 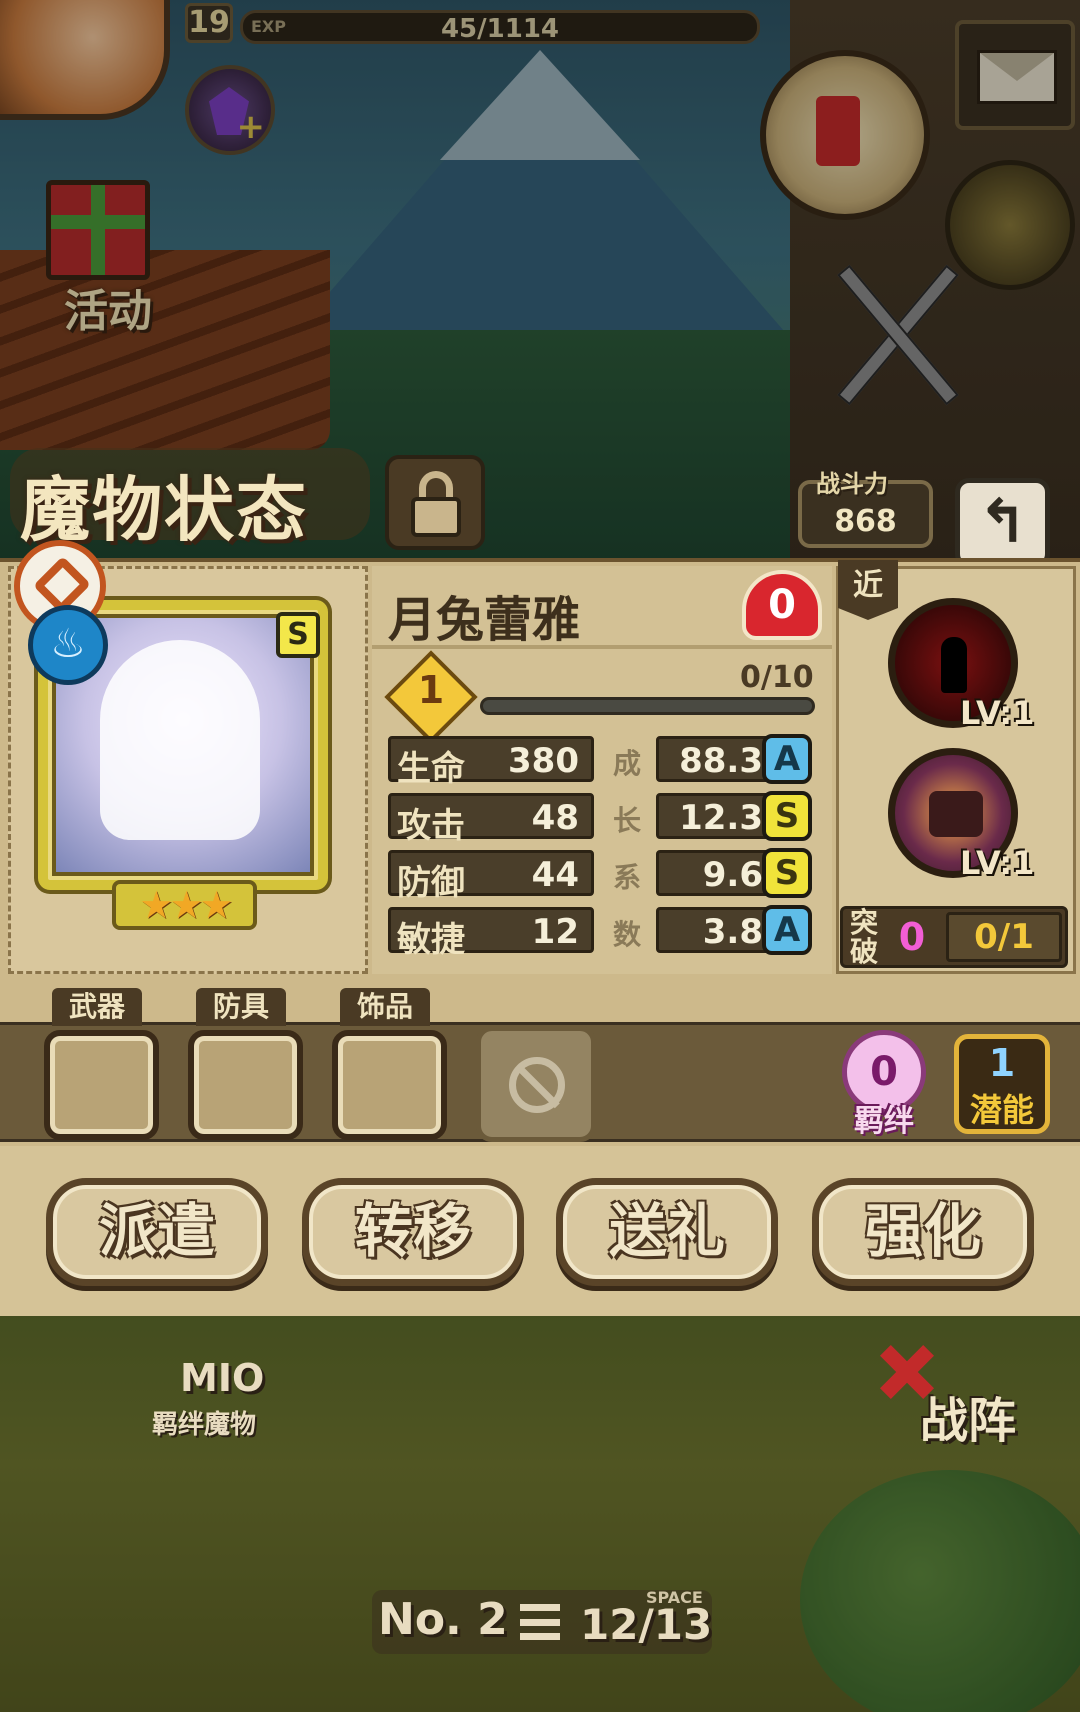 I want to click on breakthrough-progress: 0/1, so click(x=1004, y=937).